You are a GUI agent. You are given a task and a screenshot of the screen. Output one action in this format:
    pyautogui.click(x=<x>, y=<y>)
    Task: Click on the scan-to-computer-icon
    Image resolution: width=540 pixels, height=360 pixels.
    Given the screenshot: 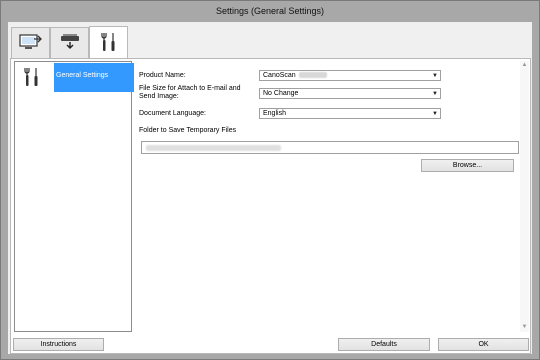 What is the action you would take?
    pyautogui.click(x=30, y=43)
    